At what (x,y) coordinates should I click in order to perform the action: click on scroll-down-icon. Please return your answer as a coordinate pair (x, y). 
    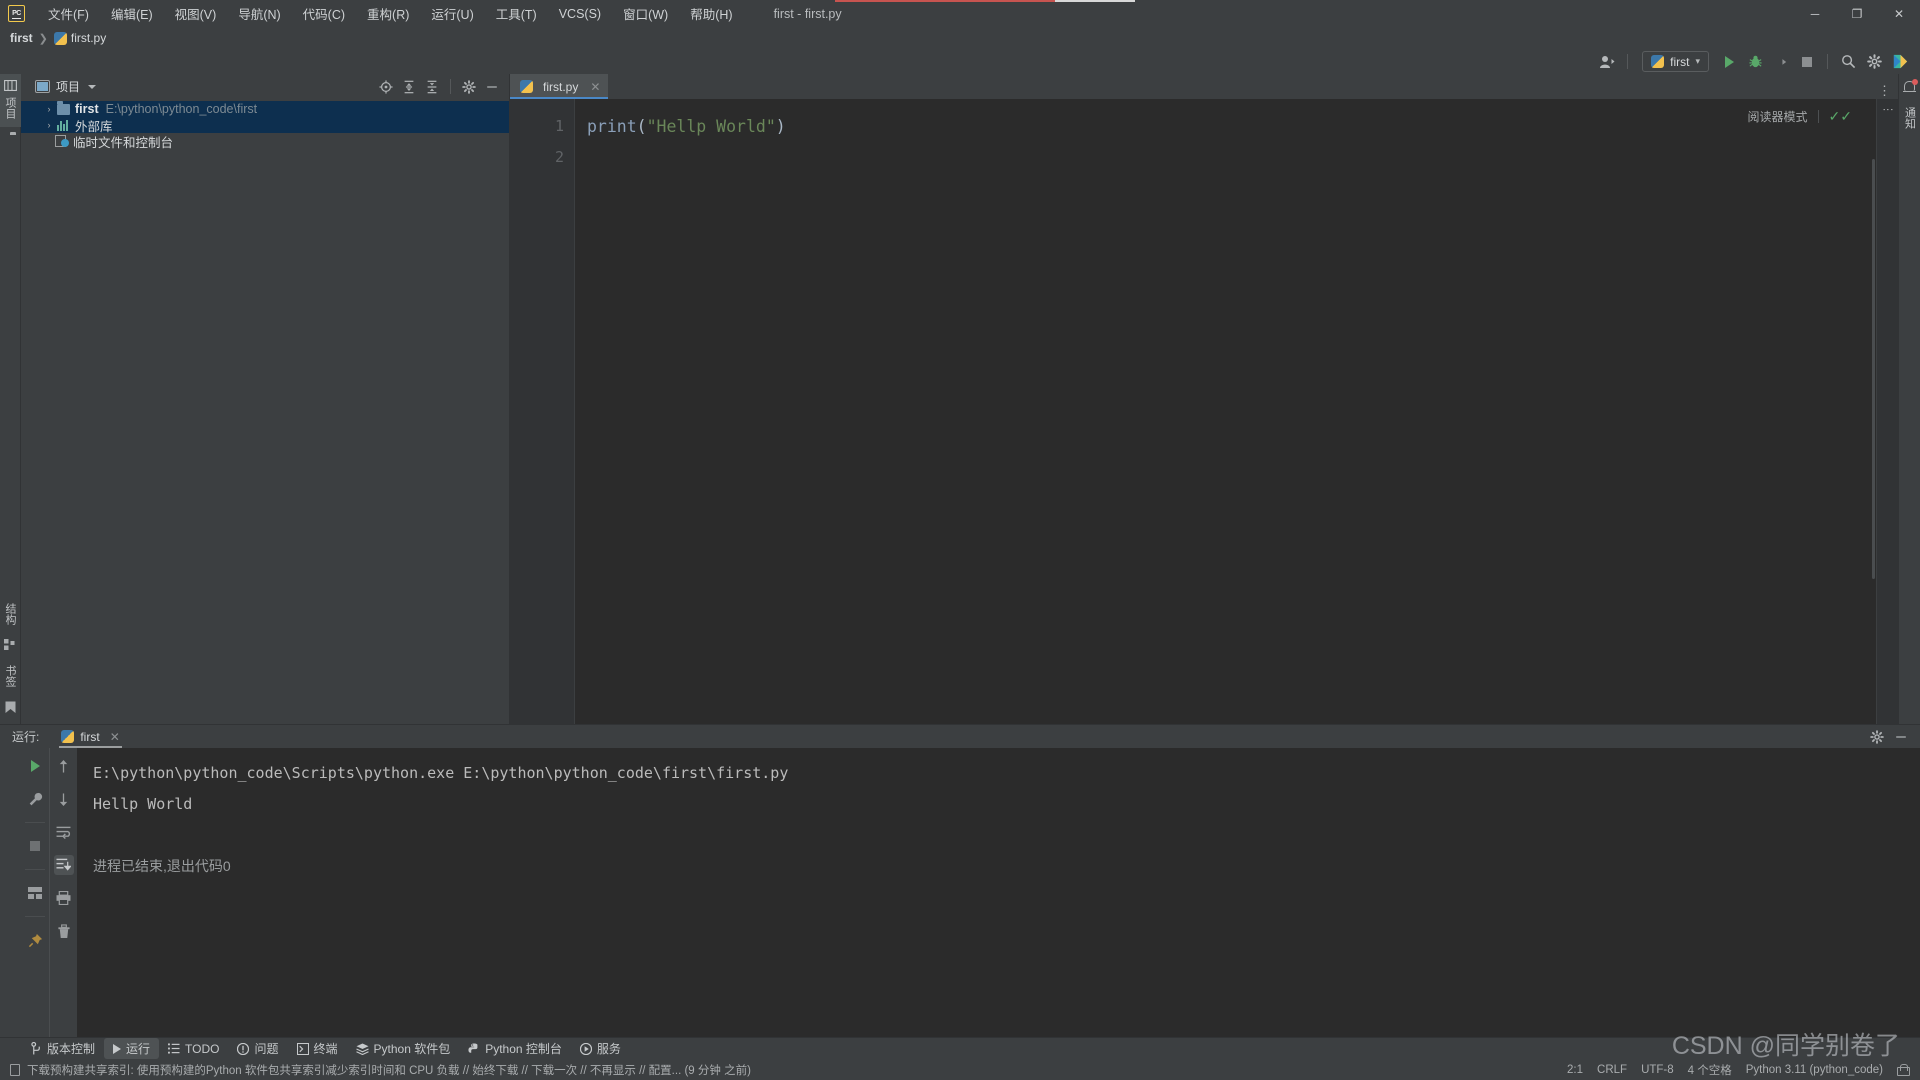
    Looking at the image, I should click on (64, 799).